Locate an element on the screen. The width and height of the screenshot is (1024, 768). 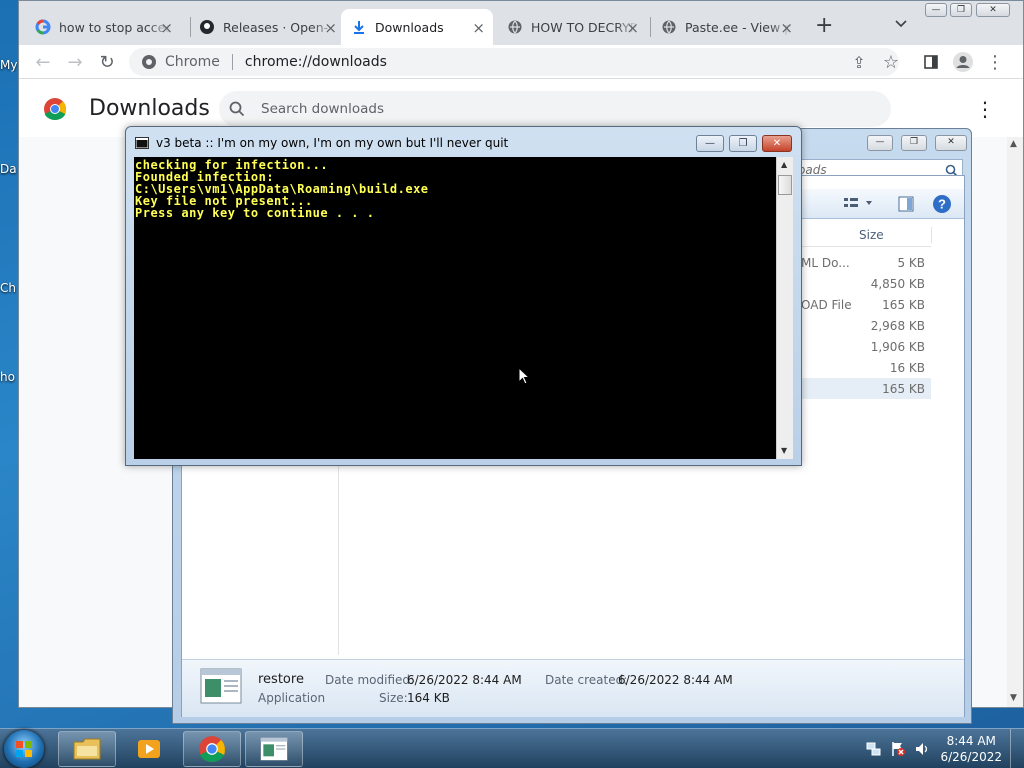
tab-google-search: how to stop access × is located at coordinates (103, 27).